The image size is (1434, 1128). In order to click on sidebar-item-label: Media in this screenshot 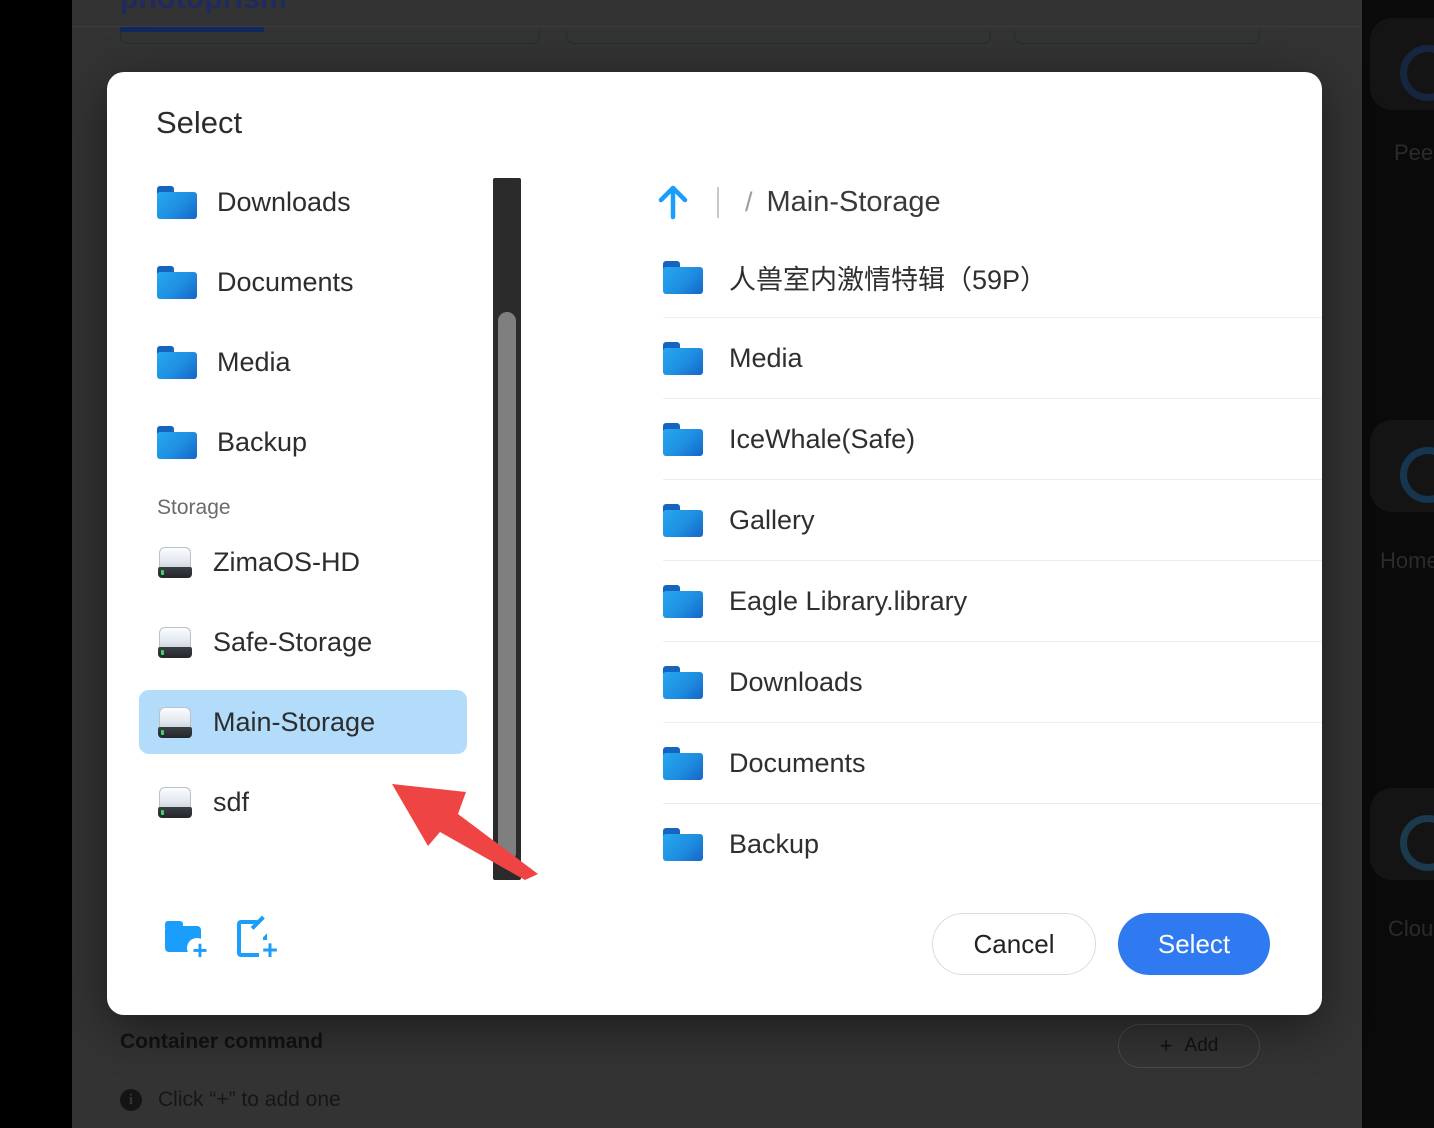, I will do `click(254, 361)`.